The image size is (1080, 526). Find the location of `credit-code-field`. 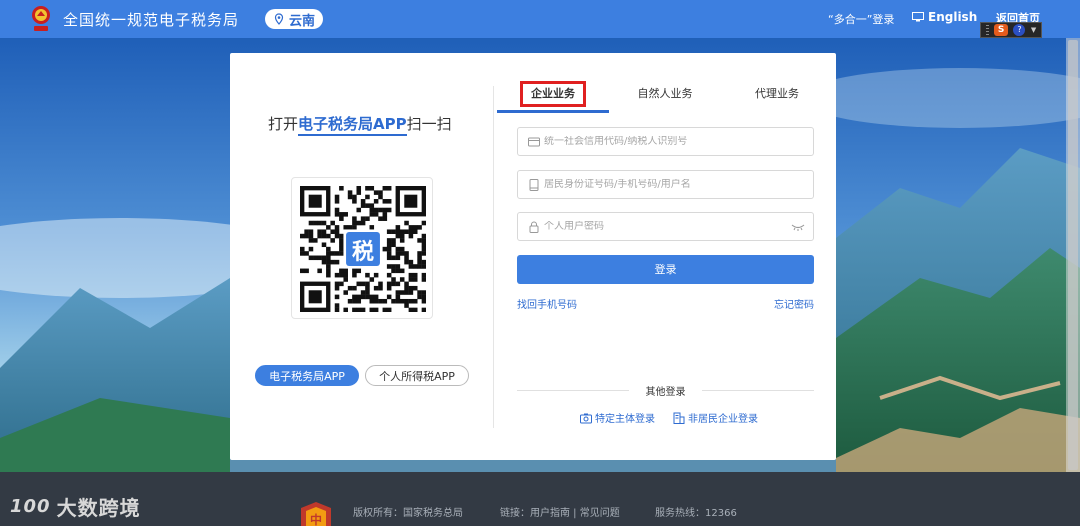

credit-code-field is located at coordinates (665, 141).